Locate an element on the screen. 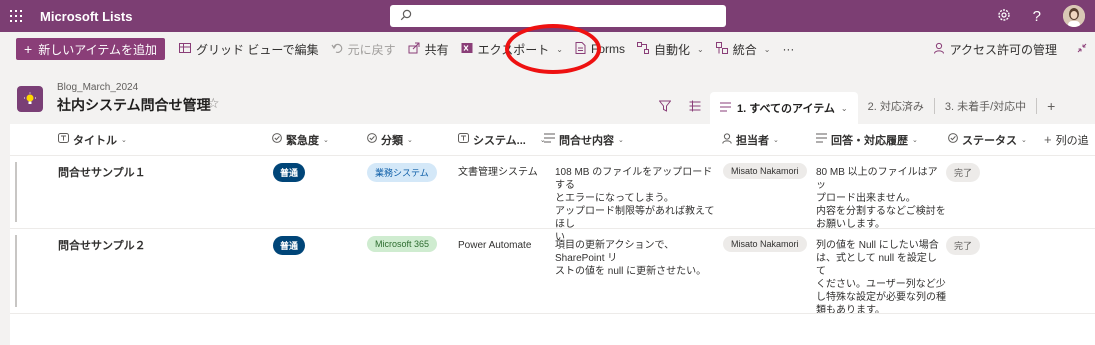  column-header-category: 分類 ⌄ is located at coordinates (390, 139).